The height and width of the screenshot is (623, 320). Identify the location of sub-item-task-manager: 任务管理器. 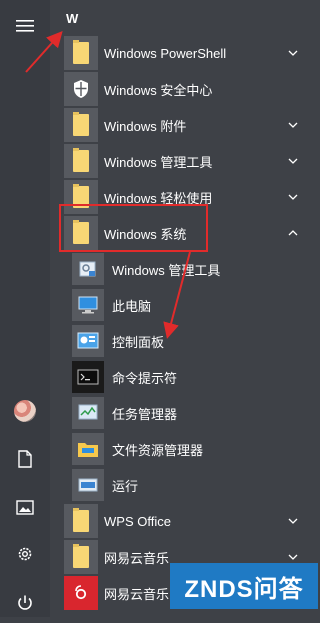
(184, 413).